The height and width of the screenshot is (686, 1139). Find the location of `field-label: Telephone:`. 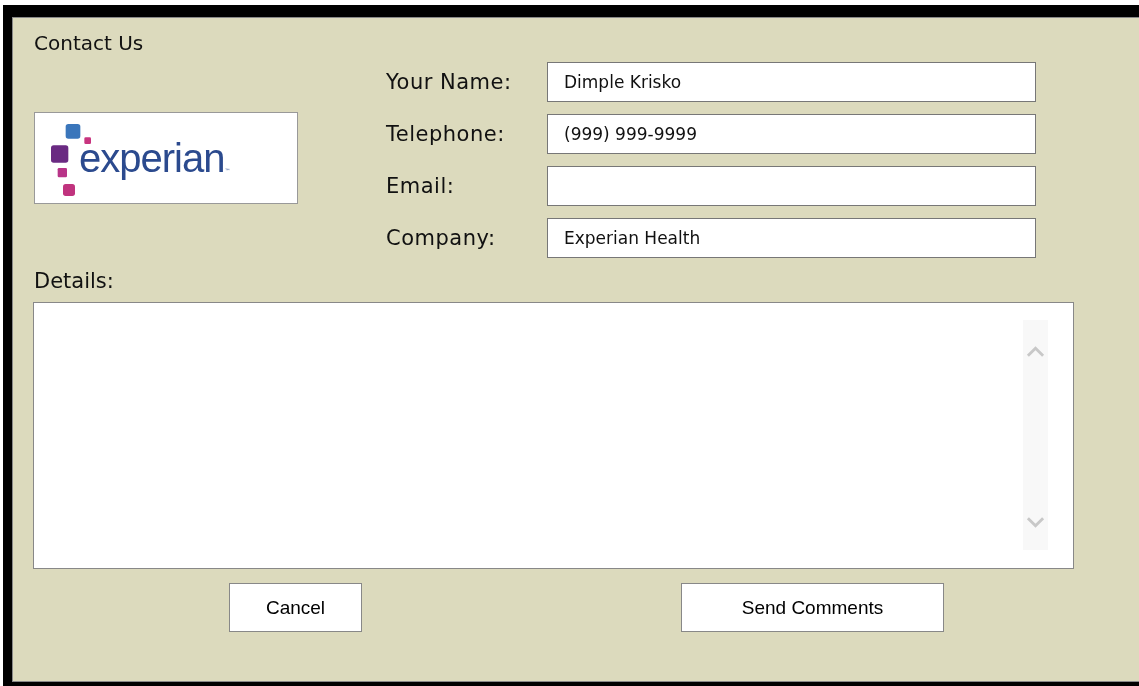

field-label: Telephone: is located at coordinates (446, 134).